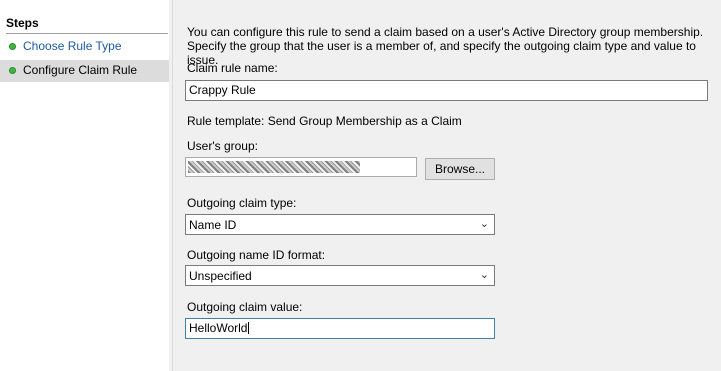 This screenshot has height=371, width=721. Describe the element at coordinates (87, 33) in the screenshot. I see `steps-divider` at that location.